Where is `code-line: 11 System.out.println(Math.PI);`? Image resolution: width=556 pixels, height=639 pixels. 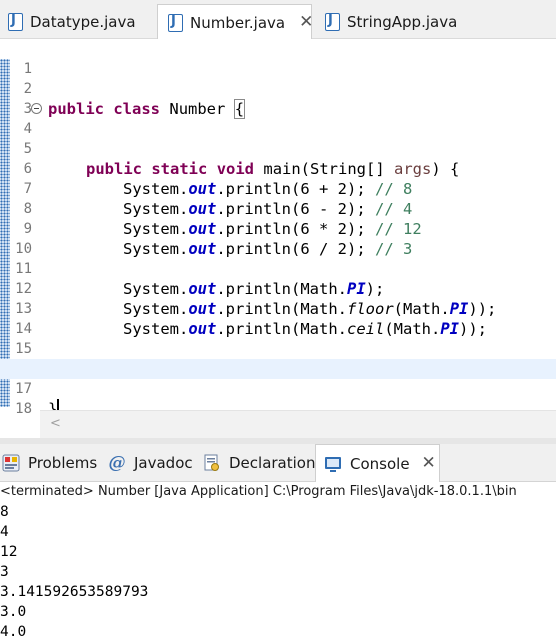 code-line: 11 System.out.println(Math.PI); is located at coordinates (278, 268).